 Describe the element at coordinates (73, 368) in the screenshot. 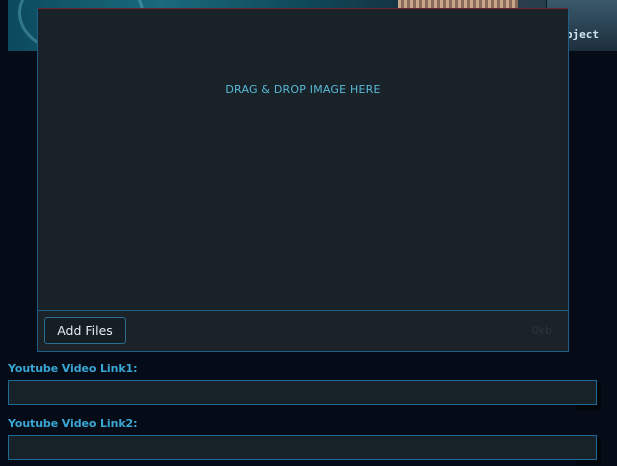

I see `youtube-link1-label: Youtube Video Link1:` at that location.